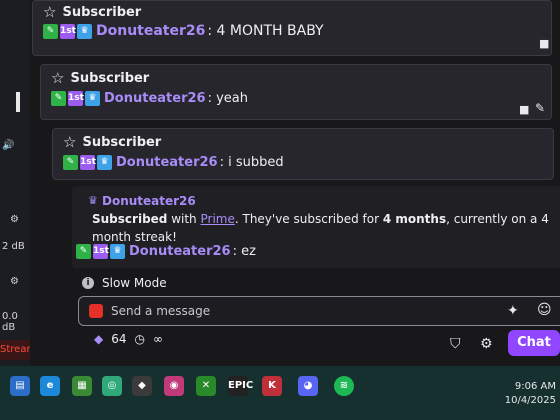 The width and height of the screenshot is (560, 420). Describe the element at coordinates (414, 219) in the screenshot. I see `sub-months: 4 months` at that location.